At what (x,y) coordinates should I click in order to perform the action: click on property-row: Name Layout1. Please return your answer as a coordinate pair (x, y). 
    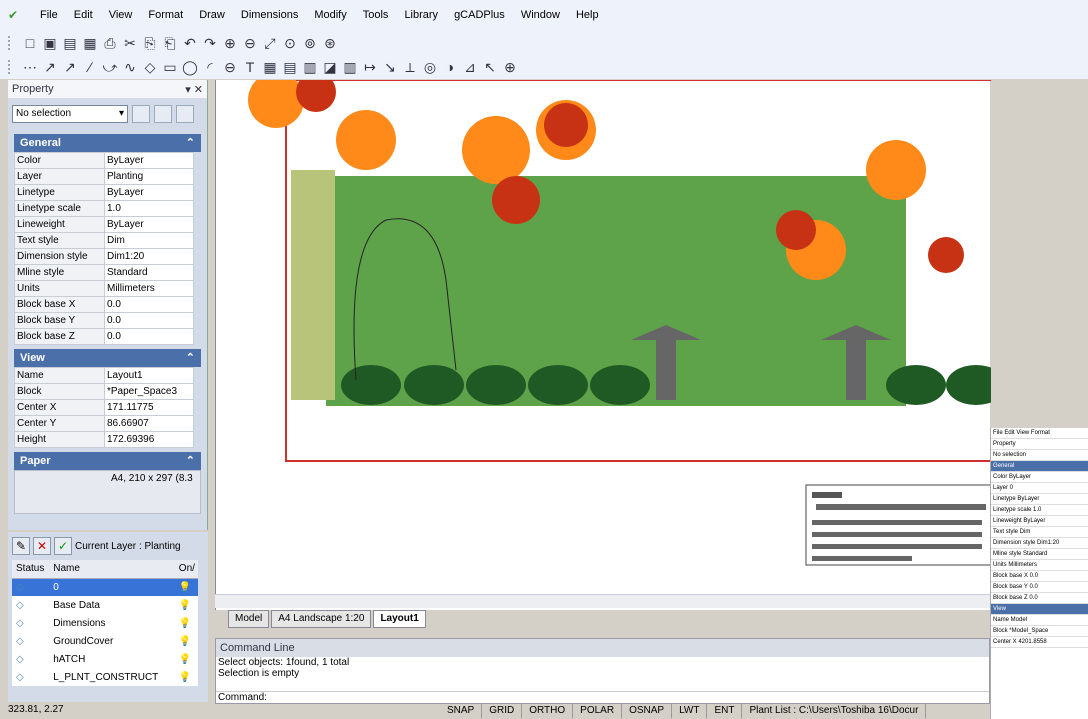
    Looking at the image, I should click on (104, 375).